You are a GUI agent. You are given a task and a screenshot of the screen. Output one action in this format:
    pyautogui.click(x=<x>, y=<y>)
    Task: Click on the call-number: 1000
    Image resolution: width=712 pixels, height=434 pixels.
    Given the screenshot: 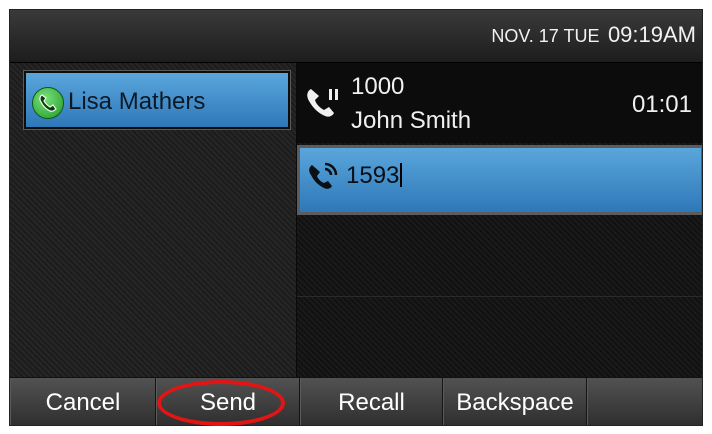 What is the action you would take?
    pyautogui.click(x=378, y=86)
    